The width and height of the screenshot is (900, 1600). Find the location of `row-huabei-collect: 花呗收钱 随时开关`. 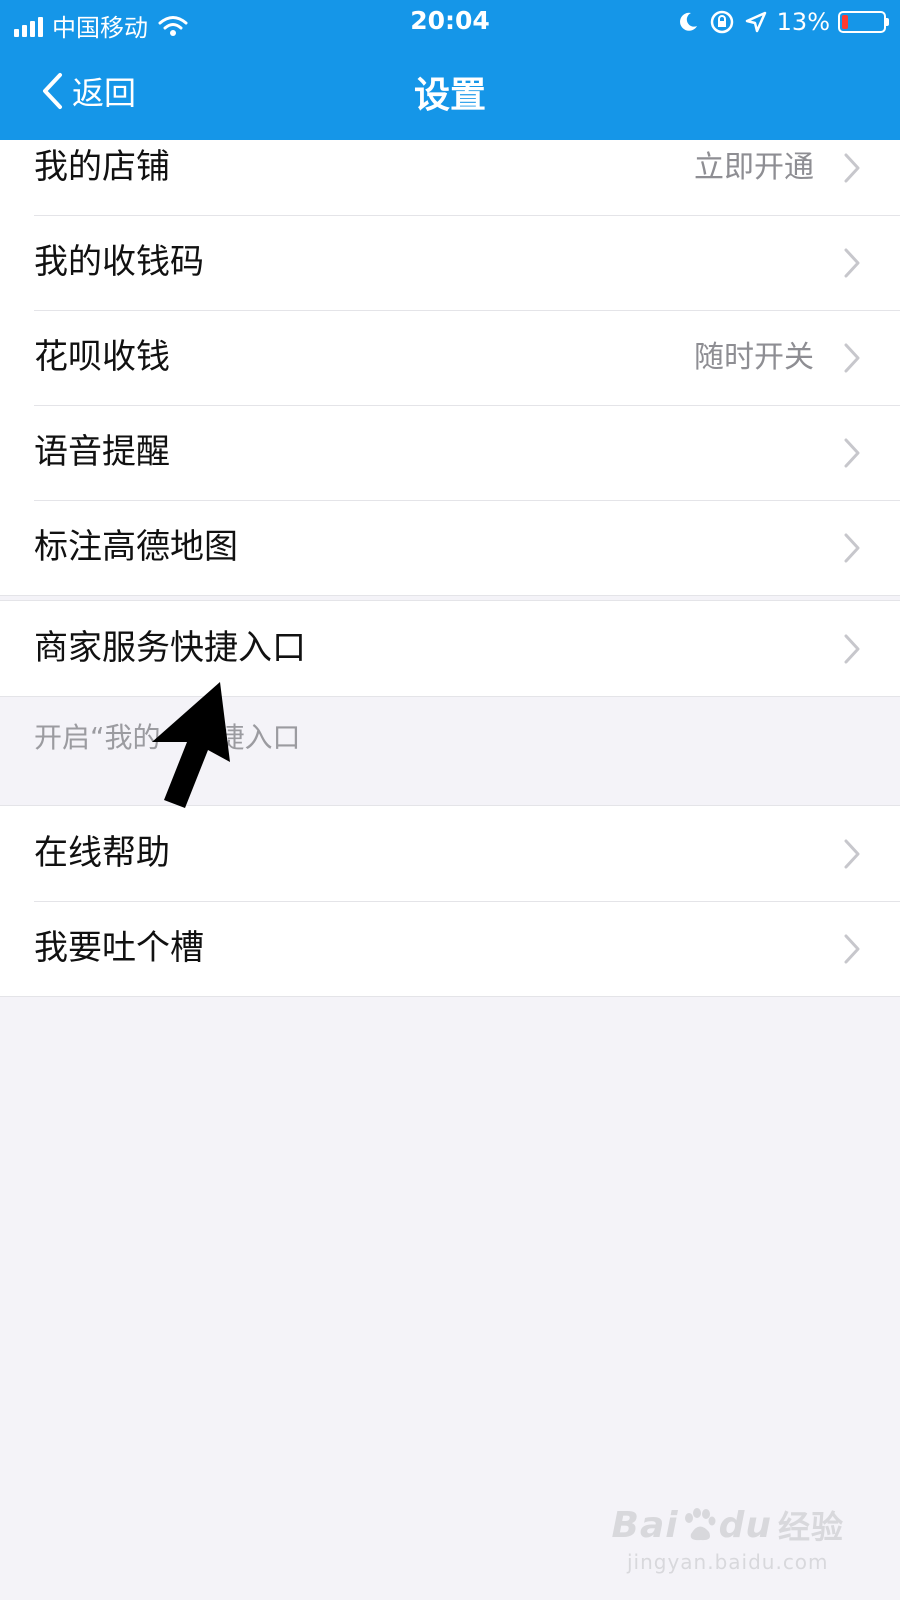

row-huabei-collect: 花呗收钱 随时开关 is located at coordinates (450, 357).